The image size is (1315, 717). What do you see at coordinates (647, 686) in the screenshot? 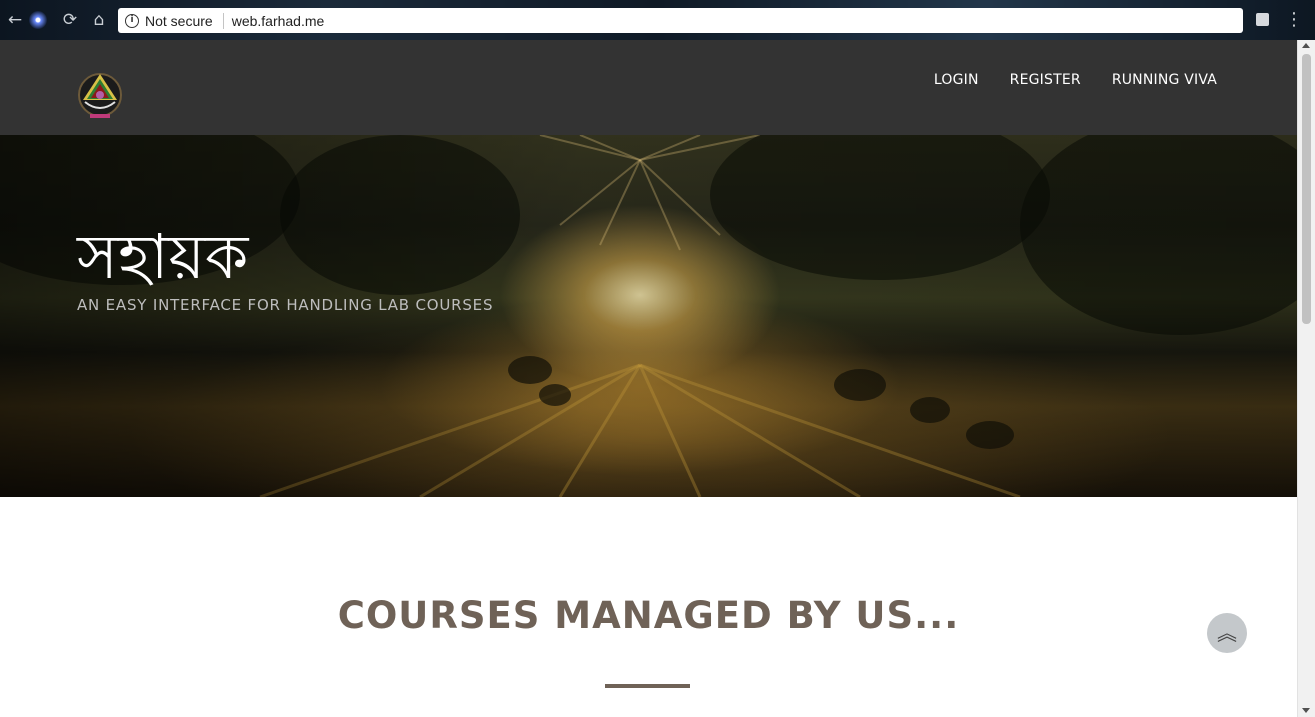
I see `section-divider` at bounding box center [647, 686].